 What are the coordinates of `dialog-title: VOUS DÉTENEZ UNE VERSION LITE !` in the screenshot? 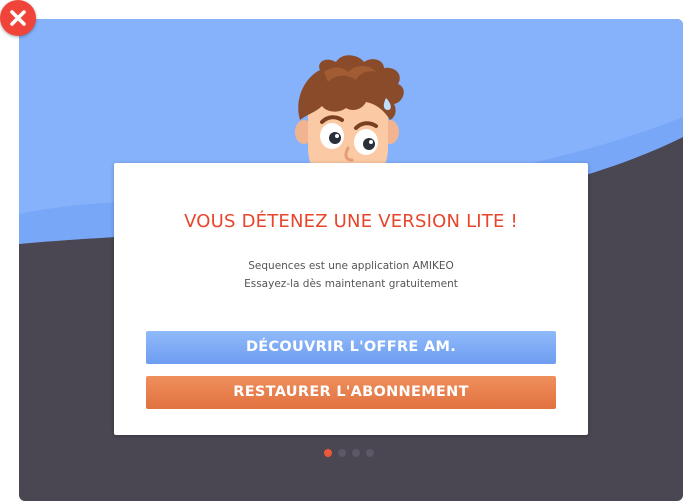 It's located at (351, 221).